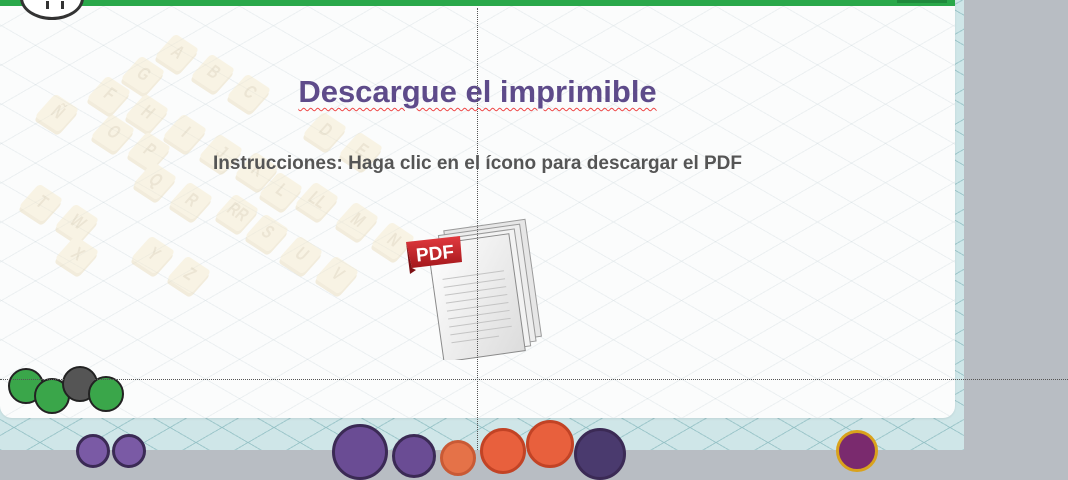 This screenshot has width=1068, height=480. I want to click on green-character-icon, so click(106, 394).